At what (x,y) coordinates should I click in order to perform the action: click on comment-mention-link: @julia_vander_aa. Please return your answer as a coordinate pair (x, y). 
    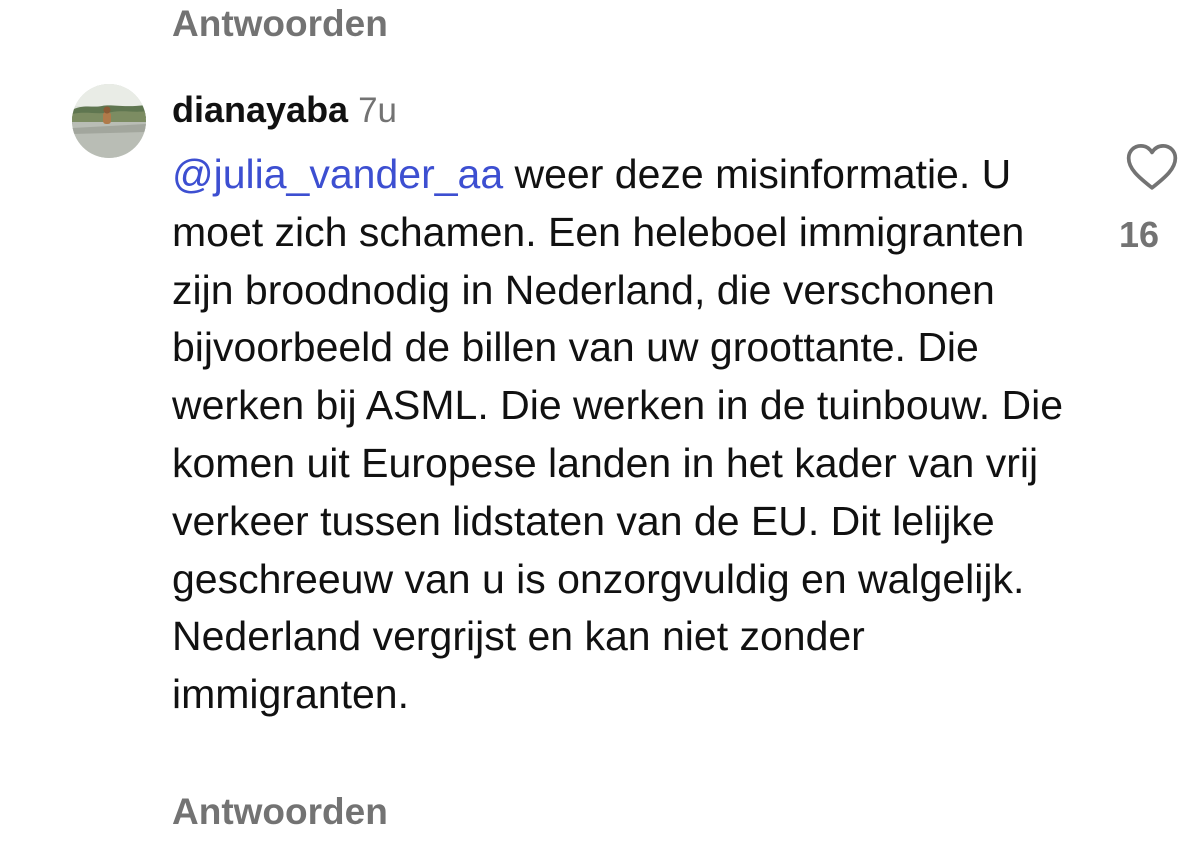
    Looking at the image, I should click on (337, 174).